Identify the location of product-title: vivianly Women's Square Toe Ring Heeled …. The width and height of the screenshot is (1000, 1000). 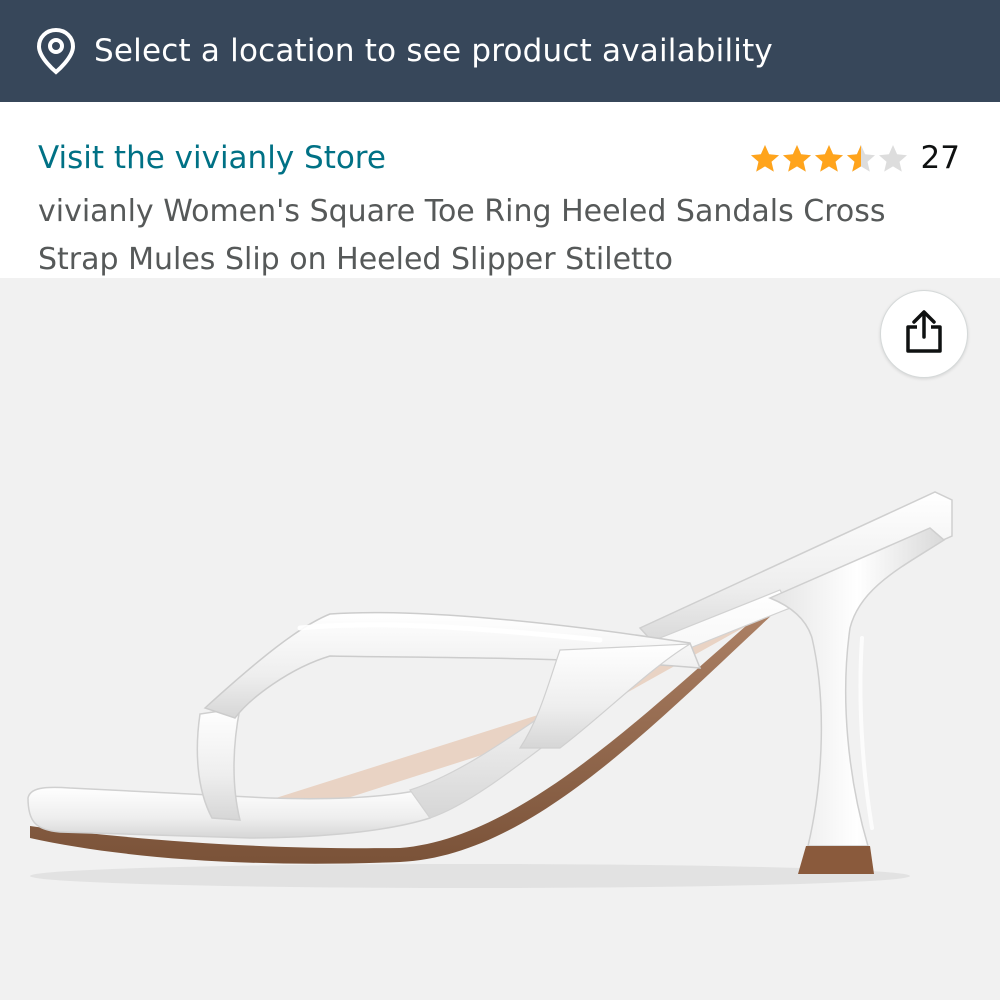
(462, 235).